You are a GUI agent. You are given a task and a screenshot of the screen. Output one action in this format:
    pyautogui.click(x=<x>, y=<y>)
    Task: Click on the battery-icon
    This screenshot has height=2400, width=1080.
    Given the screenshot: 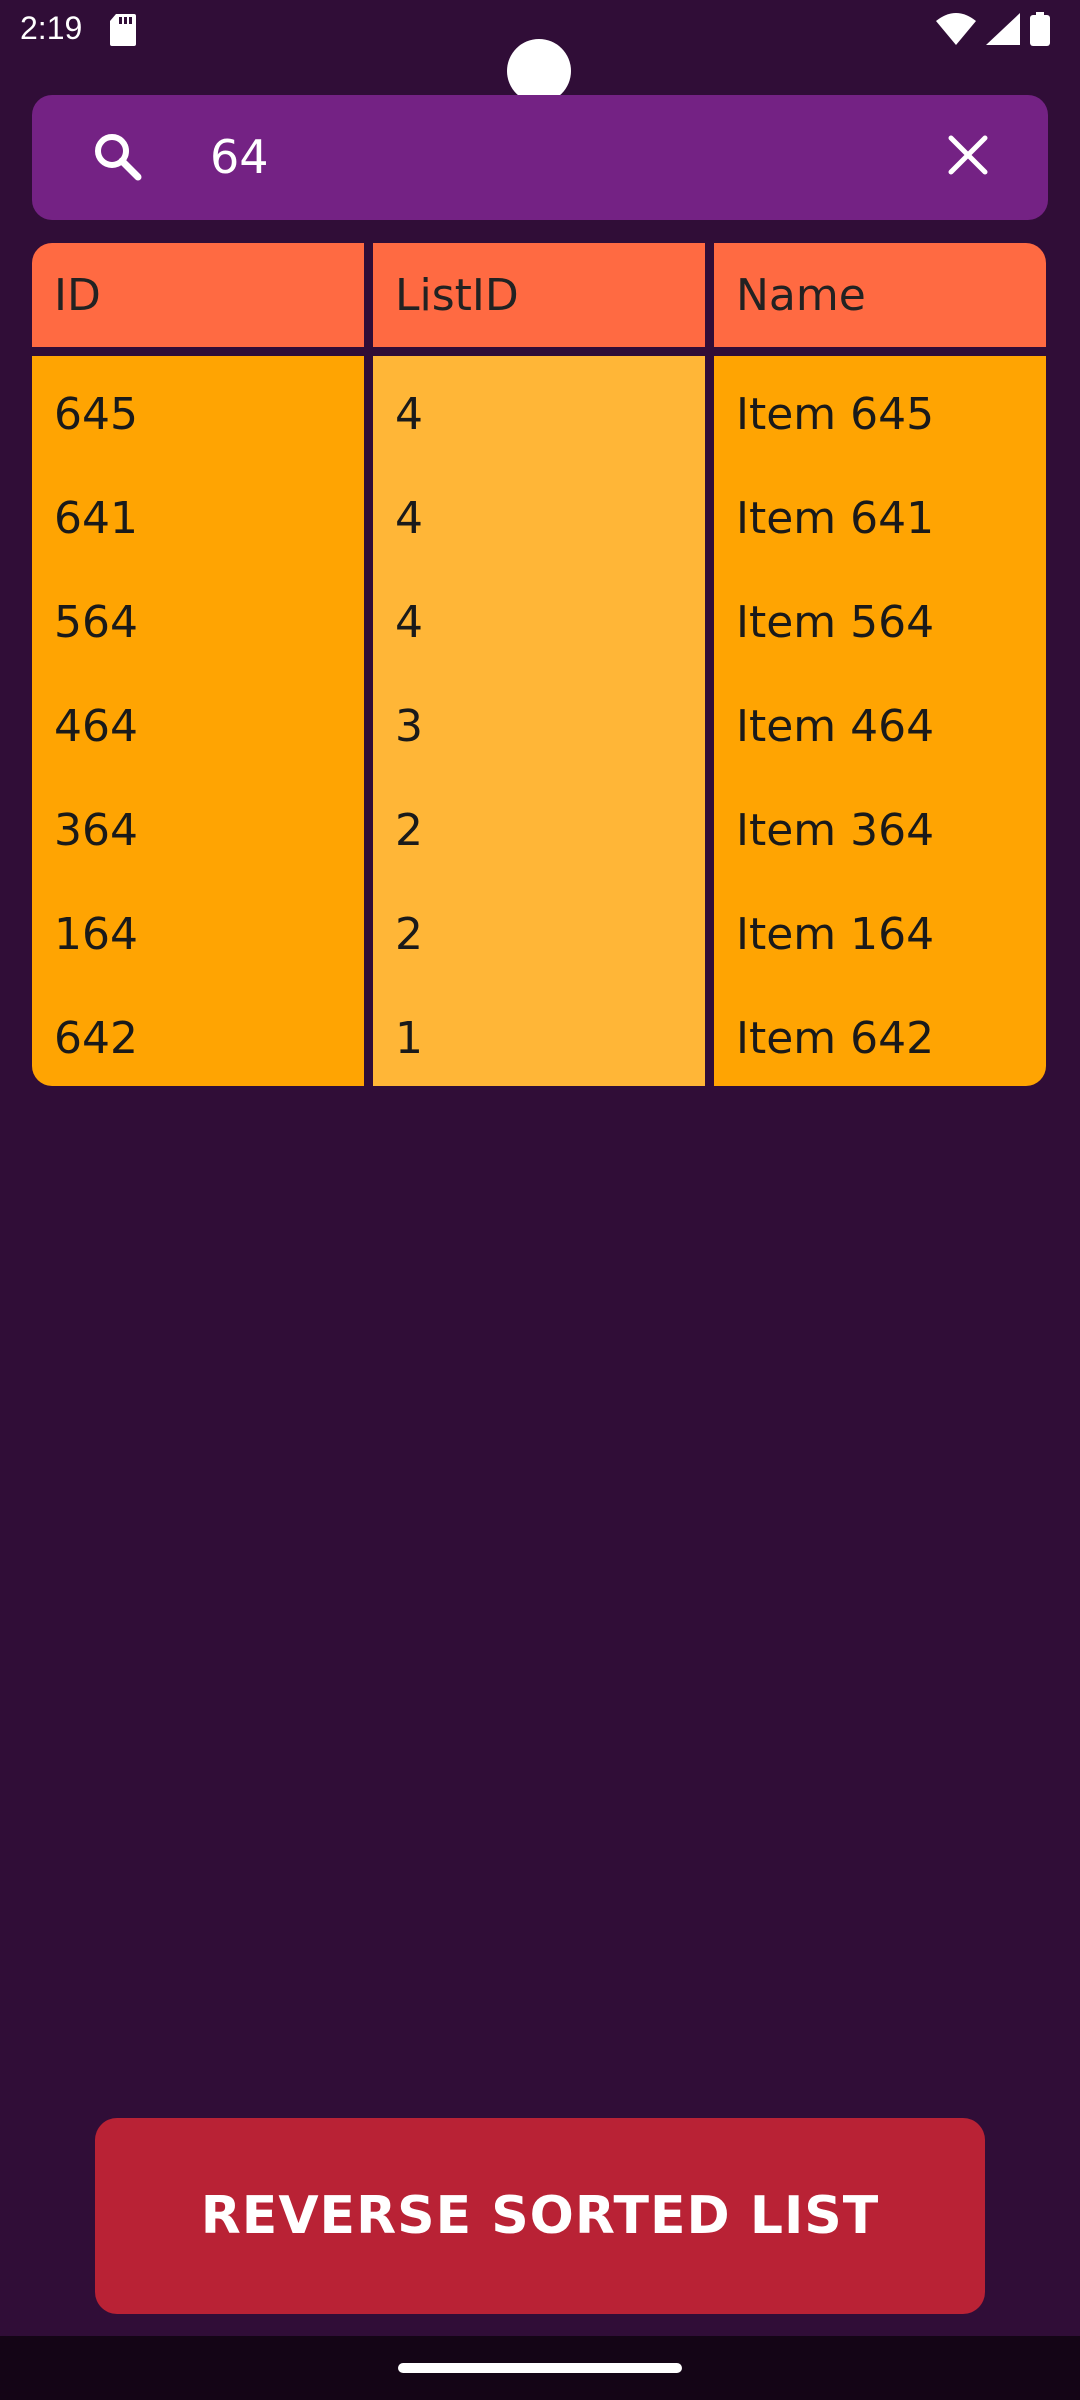 What is the action you would take?
    pyautogui.click(x=1040, y=31)
    